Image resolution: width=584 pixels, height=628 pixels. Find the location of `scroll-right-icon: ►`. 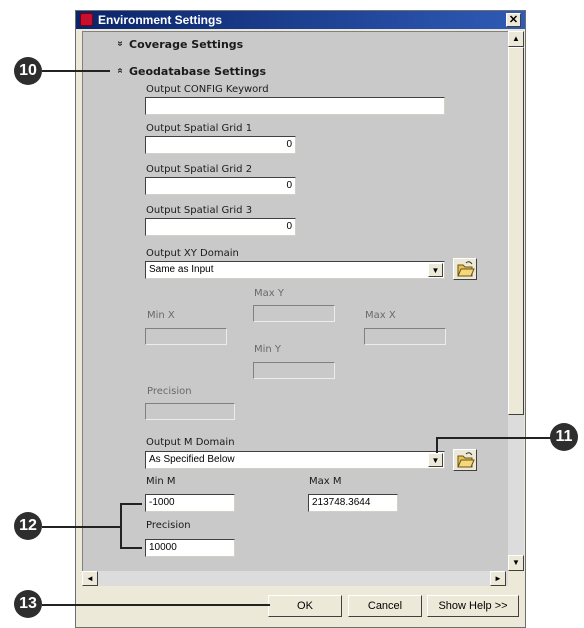

scroll-right-icon: ► is located at coordinates (498, 578).